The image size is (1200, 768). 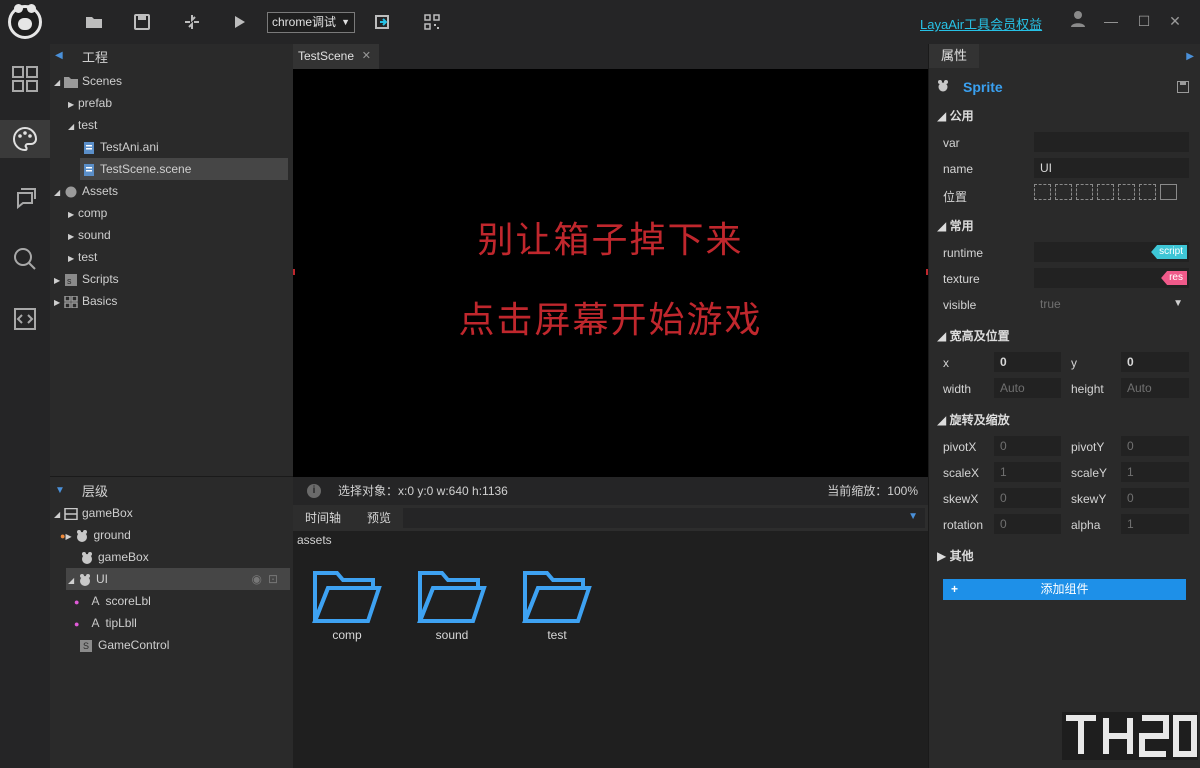 I want to click on prop-var-input, so click(x=1111, y=142).